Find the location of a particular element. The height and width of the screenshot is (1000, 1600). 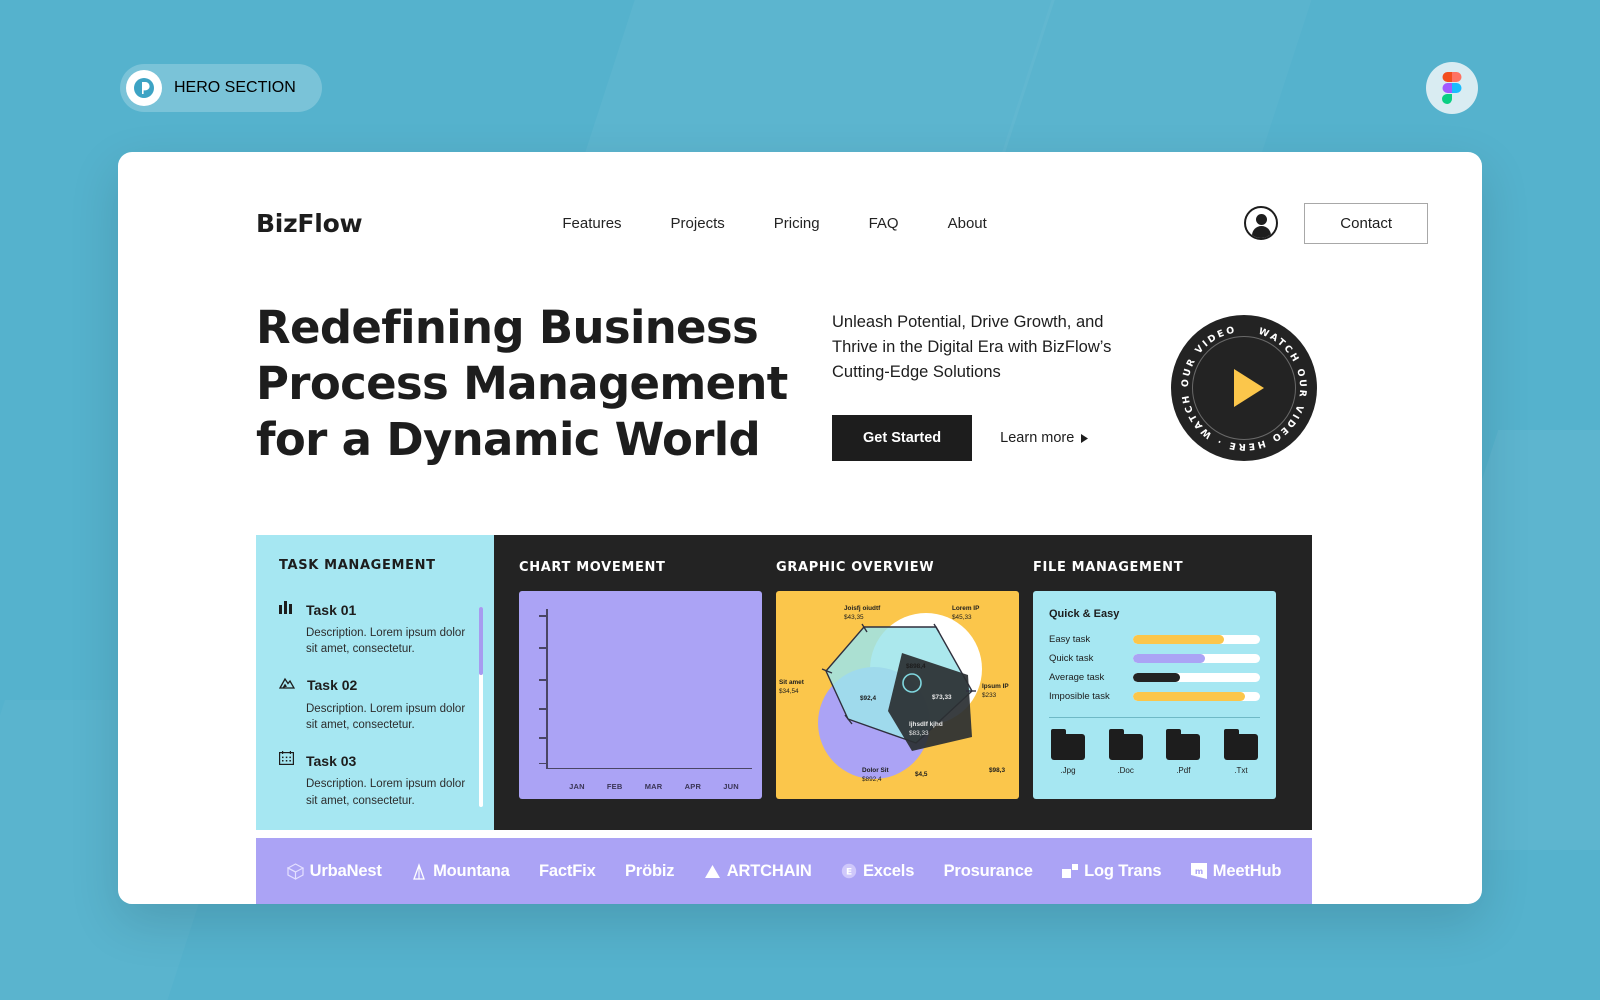

squares-icon is located at coordinates (1070, 871).